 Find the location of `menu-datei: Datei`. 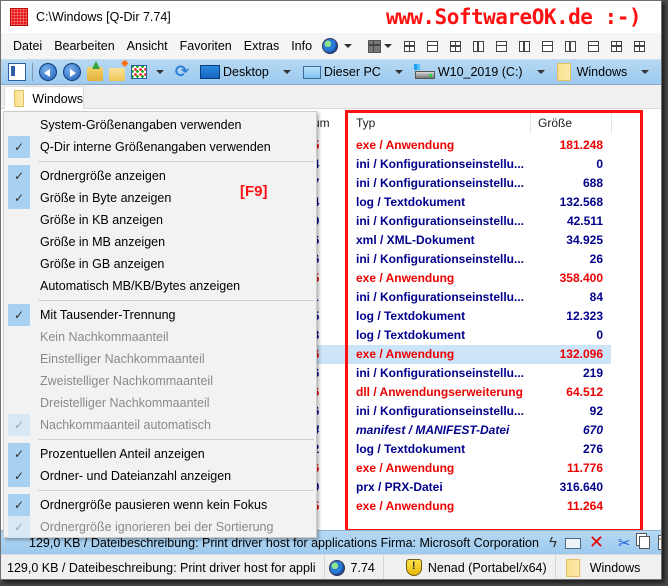

menu-datei: Datei is located at coordinates (27, 46).